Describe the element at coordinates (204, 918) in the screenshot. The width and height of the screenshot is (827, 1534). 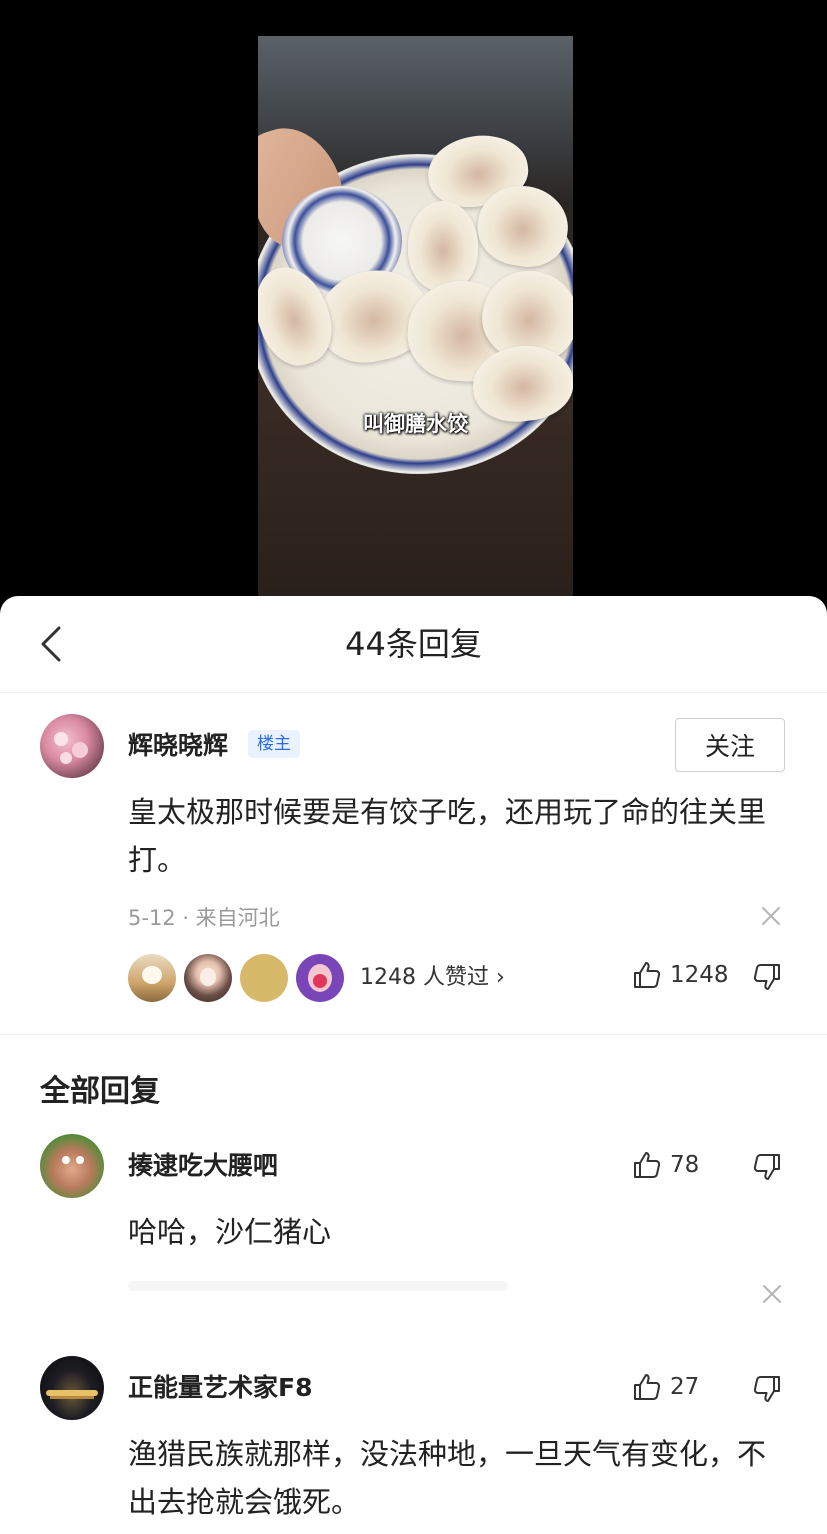
I see `comment-meta: 5-12 · 来自河北` at that location.